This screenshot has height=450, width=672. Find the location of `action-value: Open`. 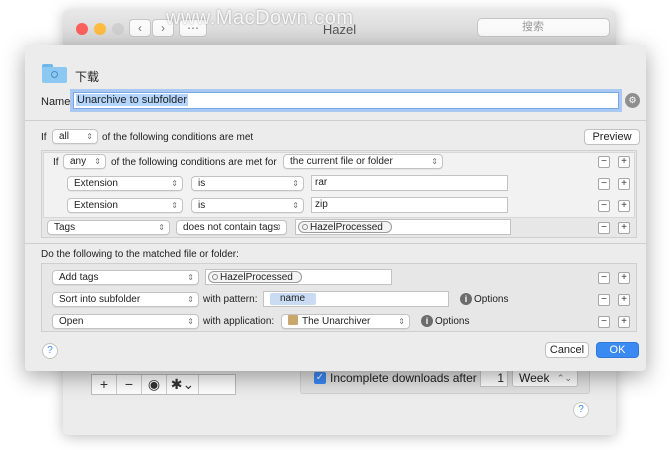

action-value: Open is located at coordinates (71, 321).